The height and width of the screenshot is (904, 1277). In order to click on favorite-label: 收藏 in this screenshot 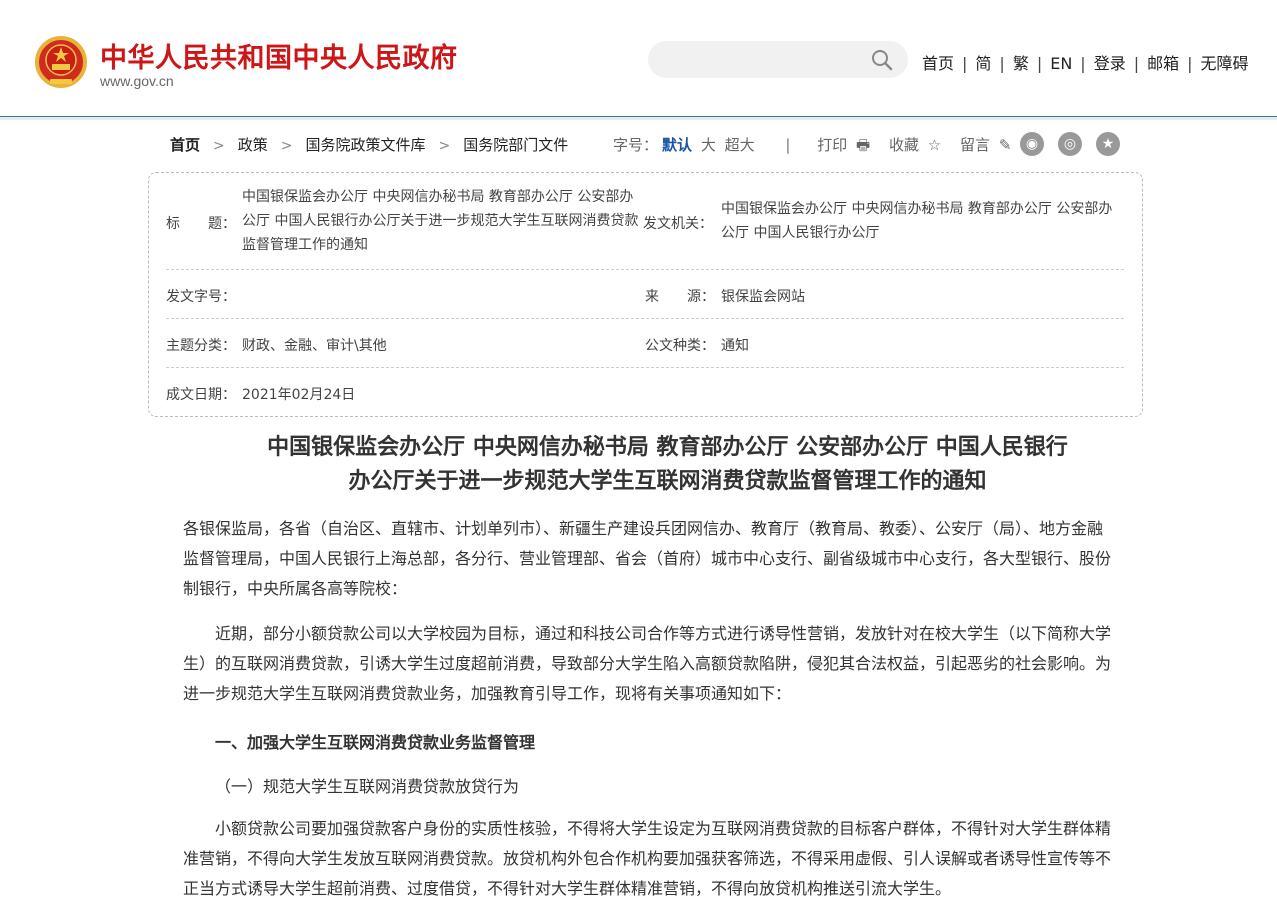, I will do `click(904, 145)`.